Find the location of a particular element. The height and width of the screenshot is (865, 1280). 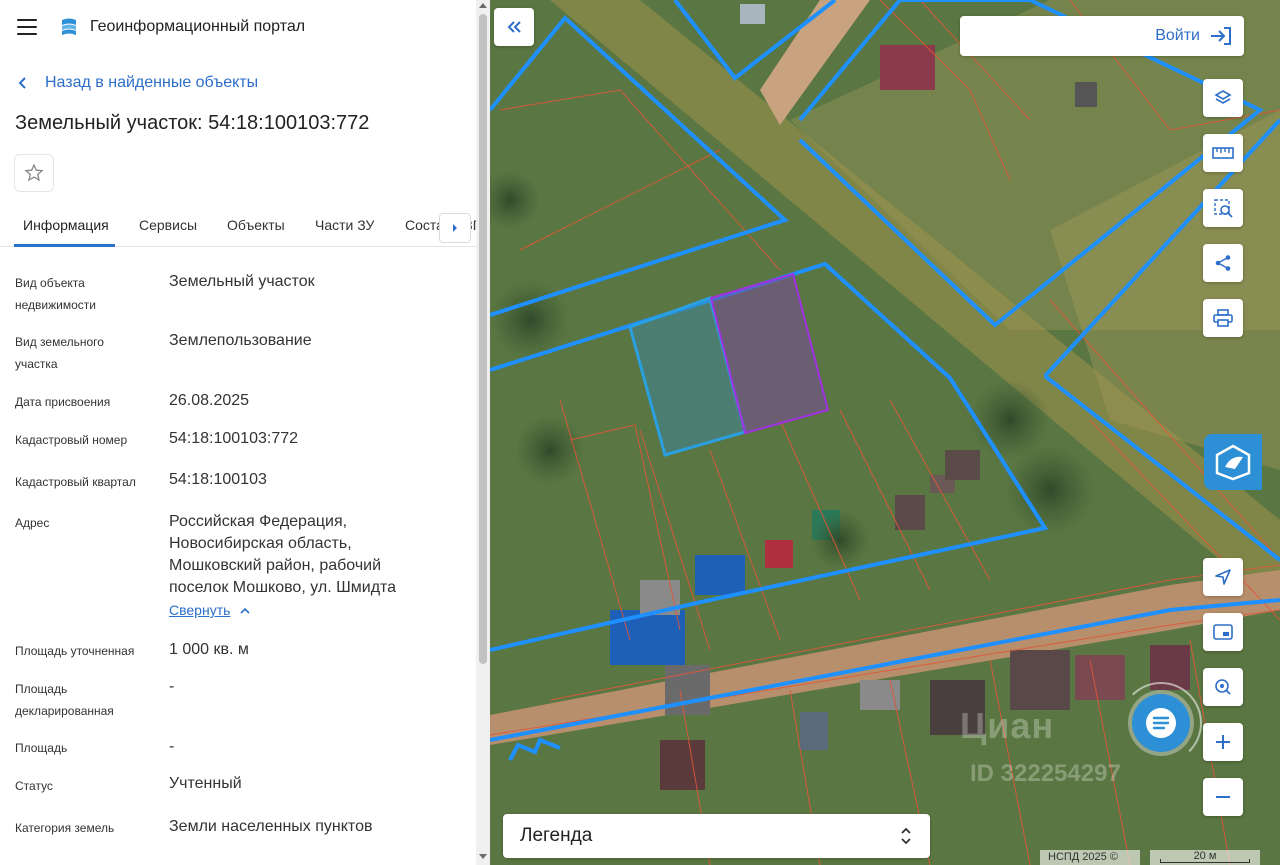

minus-icon is located at coordinates (1223, 797).